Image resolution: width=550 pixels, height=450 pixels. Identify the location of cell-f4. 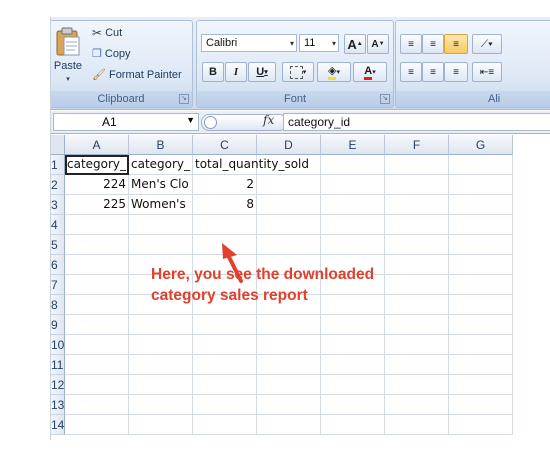
(417, 225).